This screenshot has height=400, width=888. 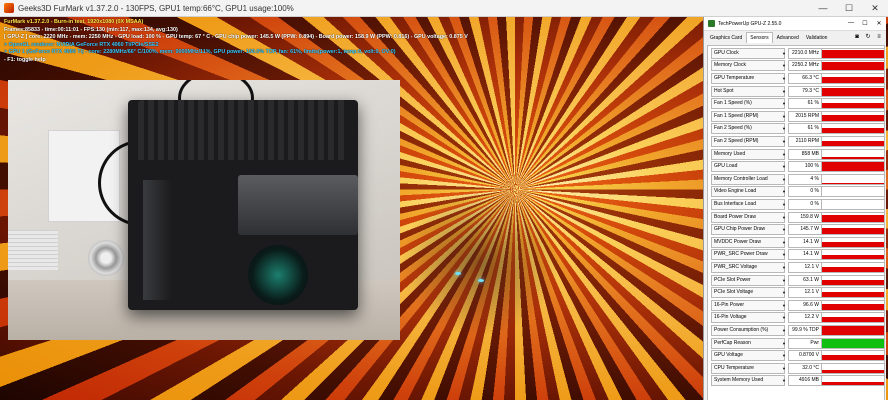 I want to click on case-top-grille, so click(x=243, y=130).